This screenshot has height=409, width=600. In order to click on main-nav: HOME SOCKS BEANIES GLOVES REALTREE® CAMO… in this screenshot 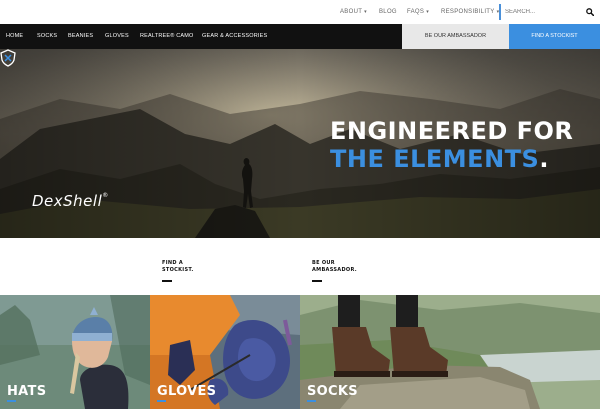, I will do `click(300, 36)`.